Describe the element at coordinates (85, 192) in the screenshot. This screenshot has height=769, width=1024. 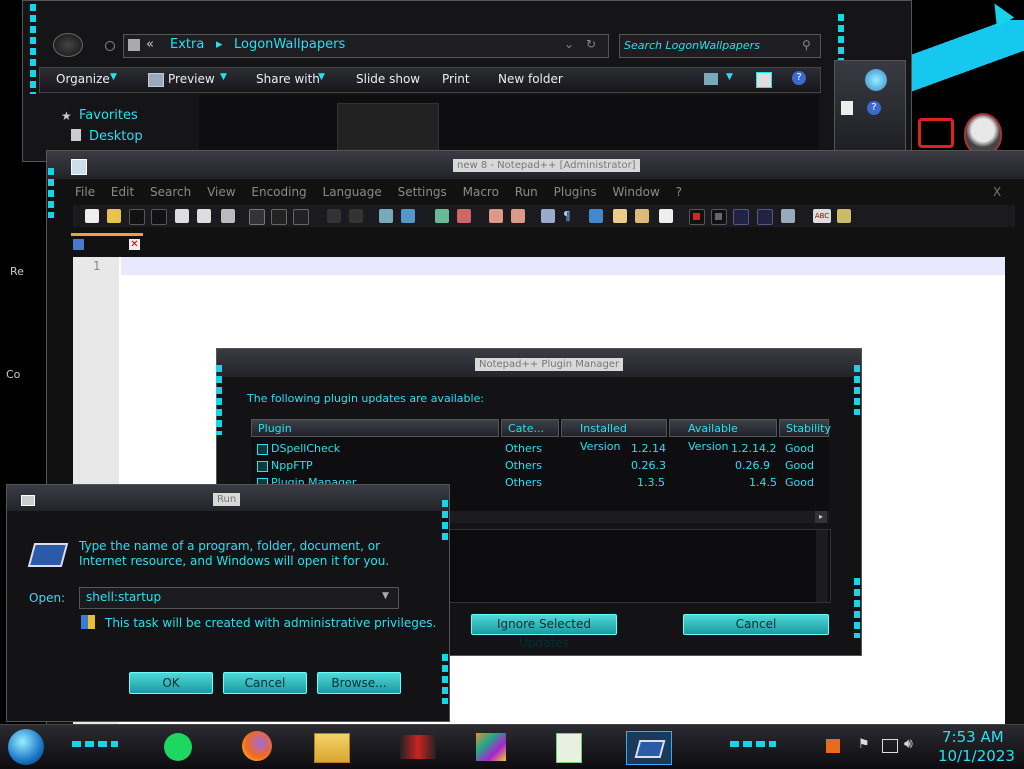
I see `menu-file: File` at that location.